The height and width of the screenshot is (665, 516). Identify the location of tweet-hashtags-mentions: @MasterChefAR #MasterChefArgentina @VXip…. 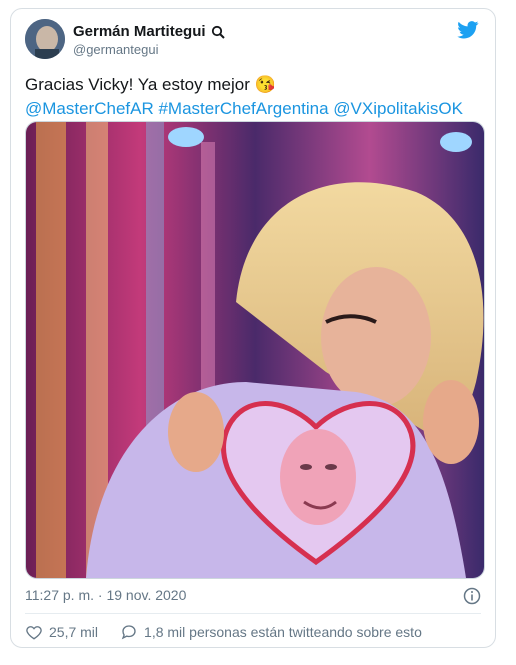
(244, 109).